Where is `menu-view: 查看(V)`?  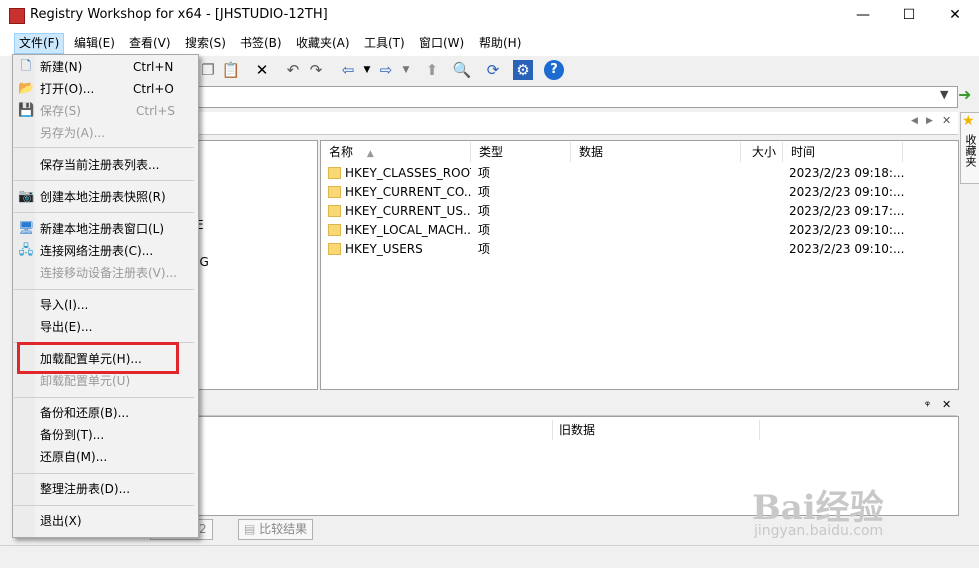
menu-view: 查看(V) is located at coordinates (150, 43).